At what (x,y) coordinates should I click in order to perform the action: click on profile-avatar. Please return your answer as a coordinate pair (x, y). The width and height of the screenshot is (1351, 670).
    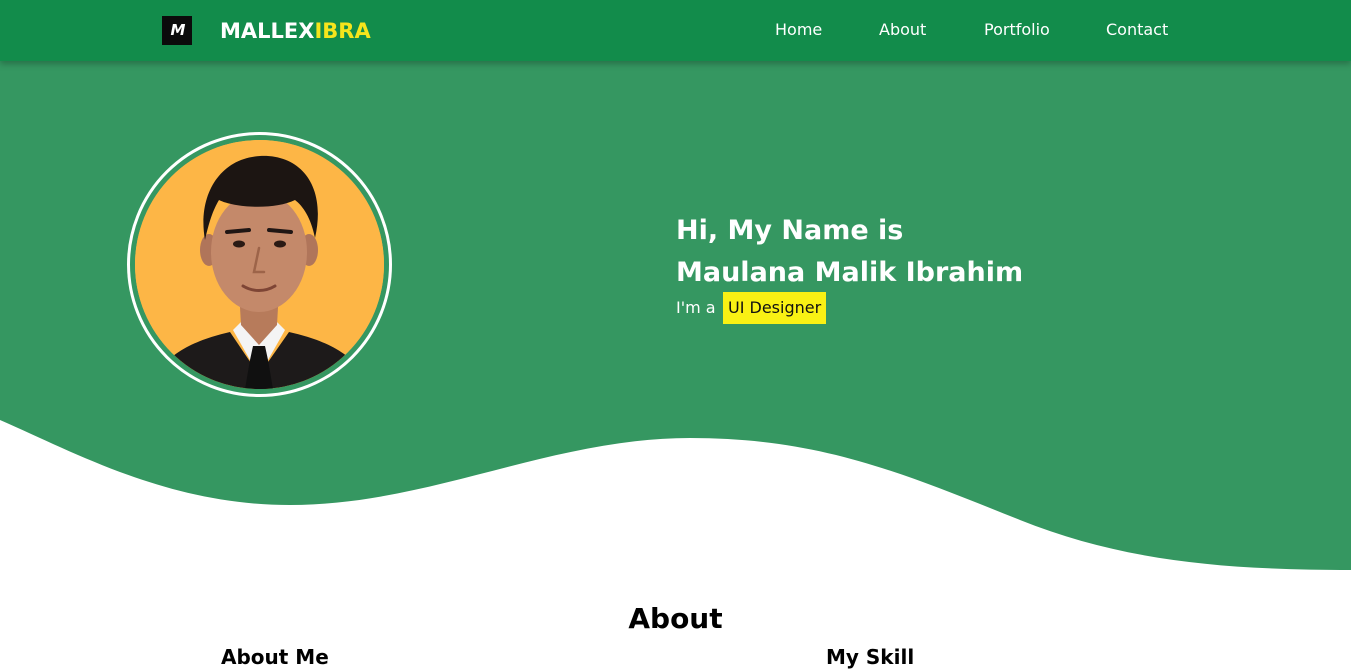
    Looking at the image, I should click on (259, 264).